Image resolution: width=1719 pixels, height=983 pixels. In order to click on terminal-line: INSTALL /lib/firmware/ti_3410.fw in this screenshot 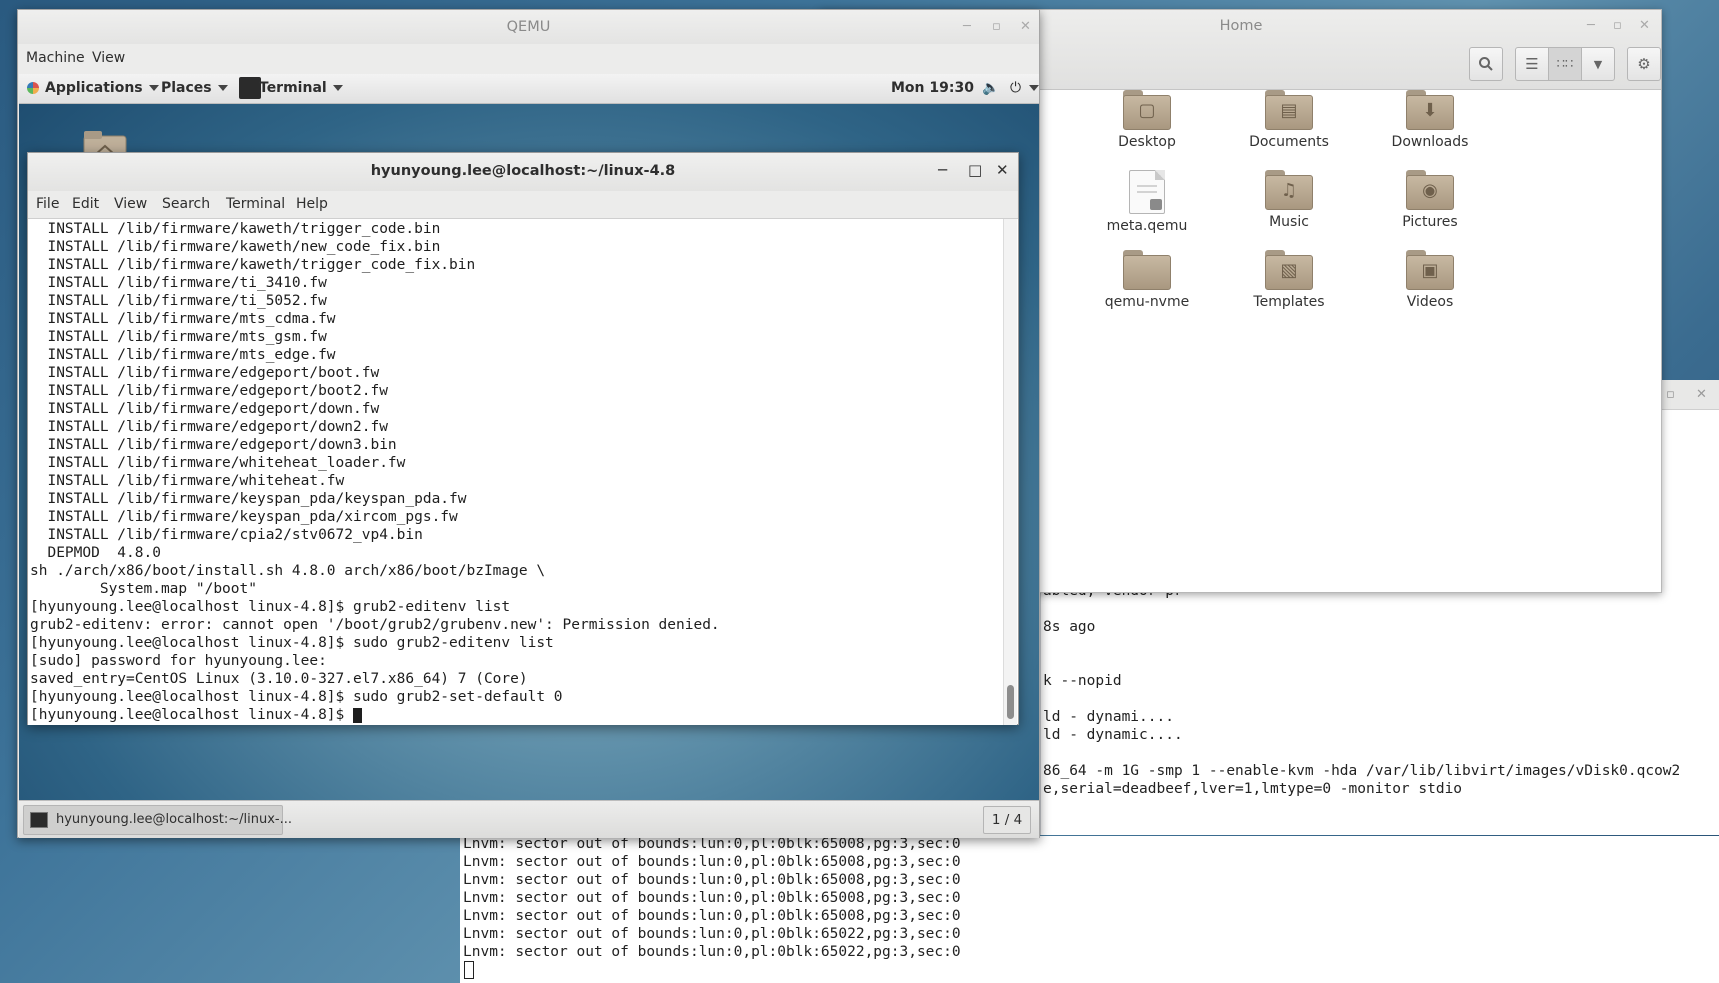, I will do `click(178, 283)`.